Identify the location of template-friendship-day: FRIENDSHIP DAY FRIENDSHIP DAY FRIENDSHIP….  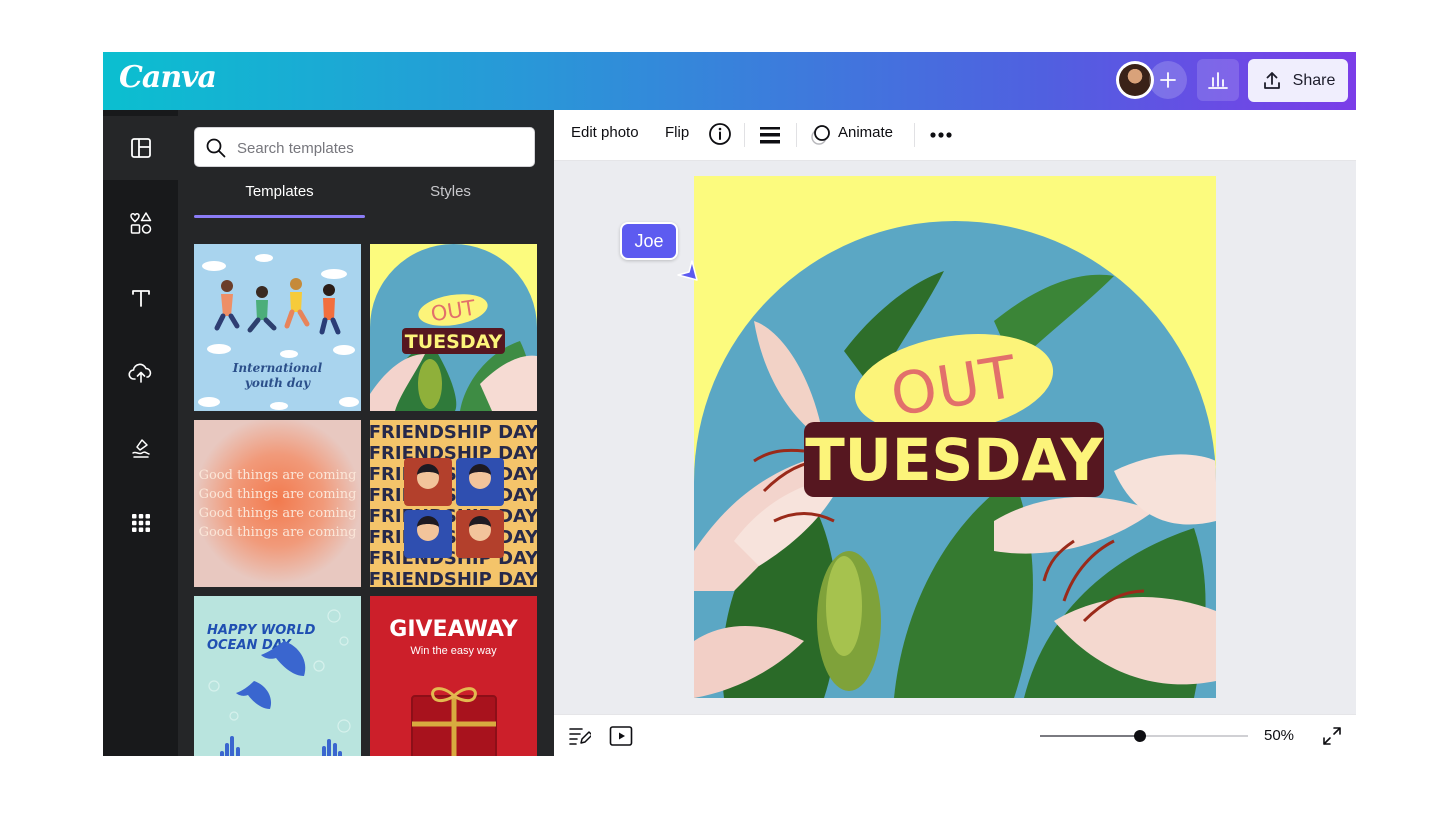
(453, 503).